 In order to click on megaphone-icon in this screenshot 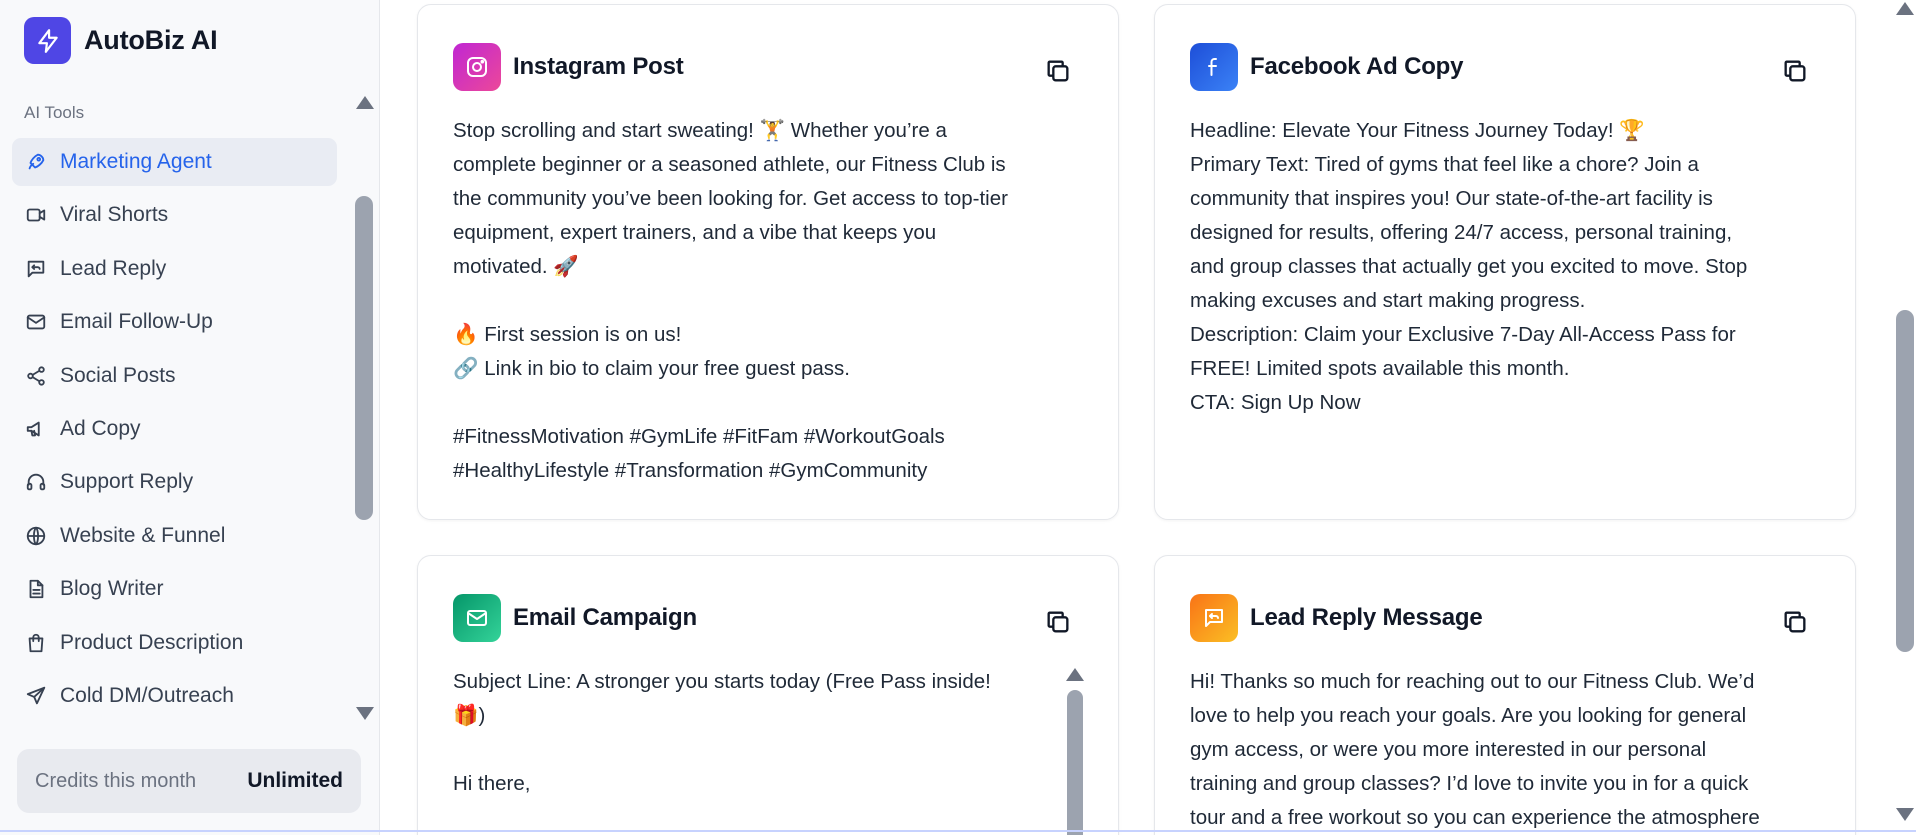, I will do `click(36, 429)`.